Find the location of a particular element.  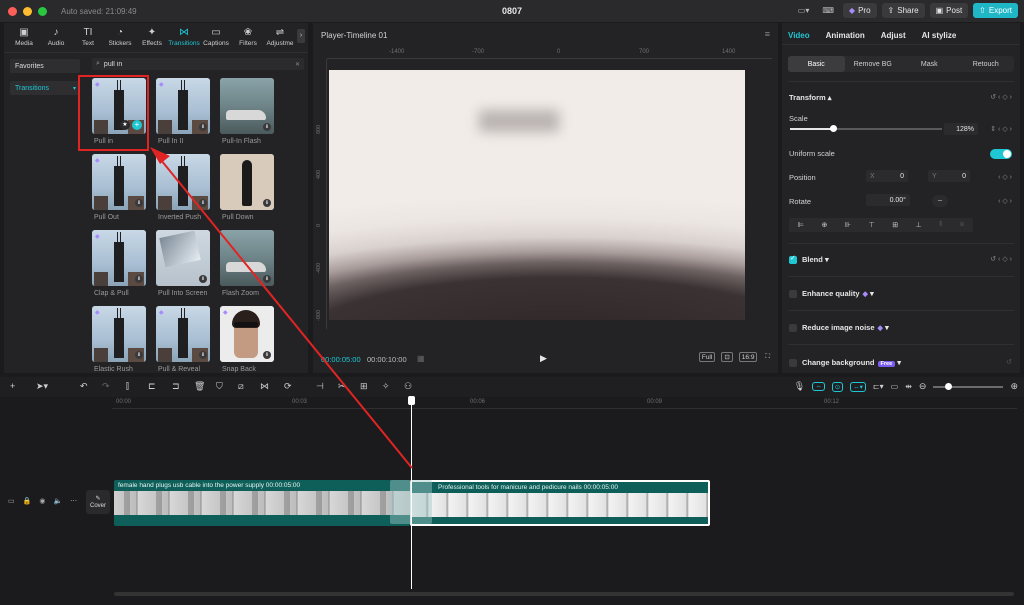

add-track-icon: + is located at coordinates (12, 386).